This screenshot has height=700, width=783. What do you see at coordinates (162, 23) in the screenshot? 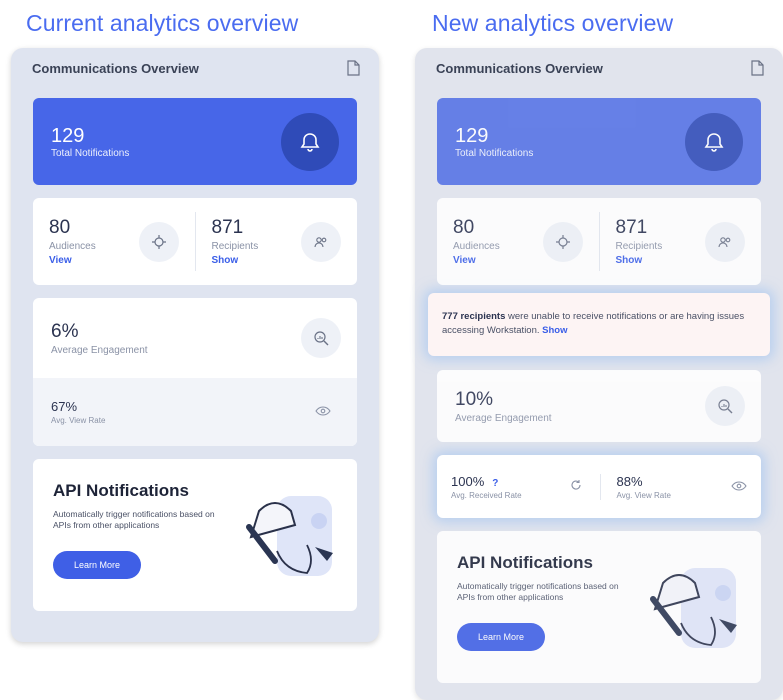
I see `heading-current: Current analytics overview` at bounding box center [162, 23].